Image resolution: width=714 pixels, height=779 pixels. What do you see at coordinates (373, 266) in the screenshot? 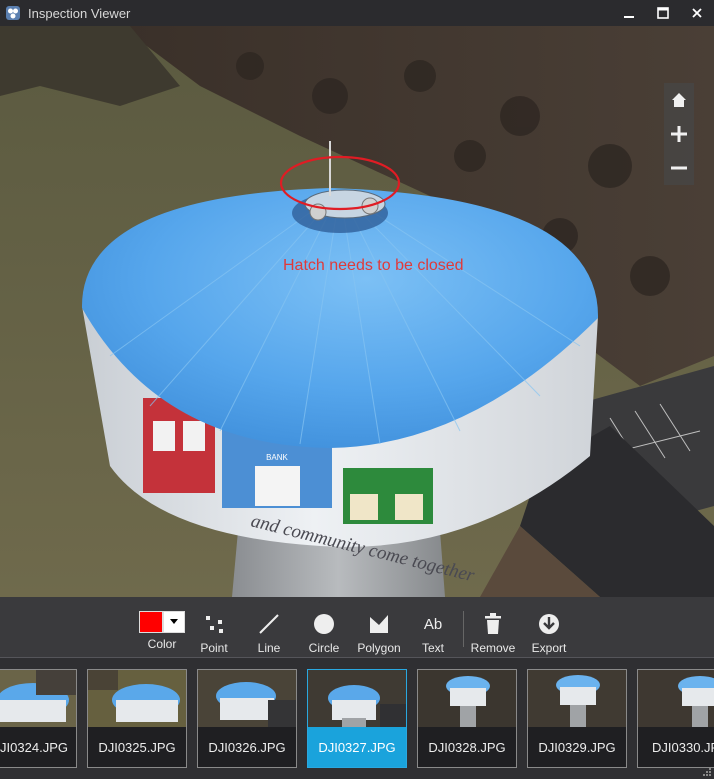
I see `annotation-text: Hatch needs to be closed` at bounding box center [373, 266].